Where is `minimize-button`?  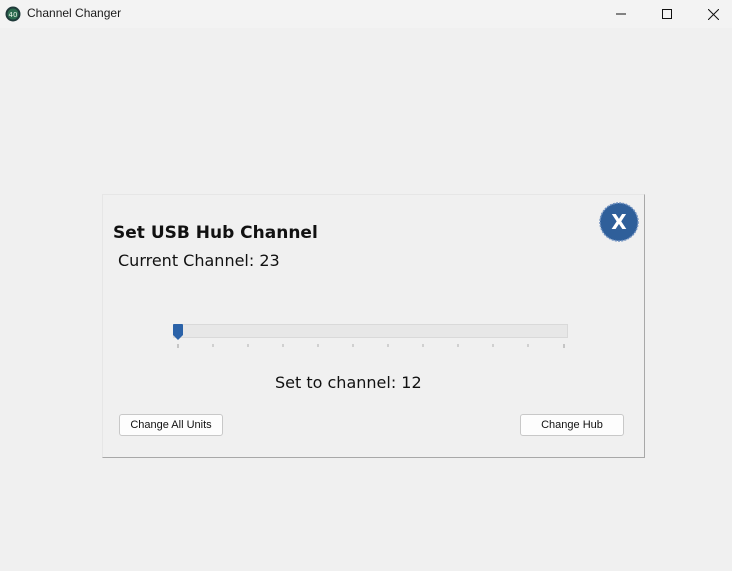 minimize-button is located at coordinates (621, 14).